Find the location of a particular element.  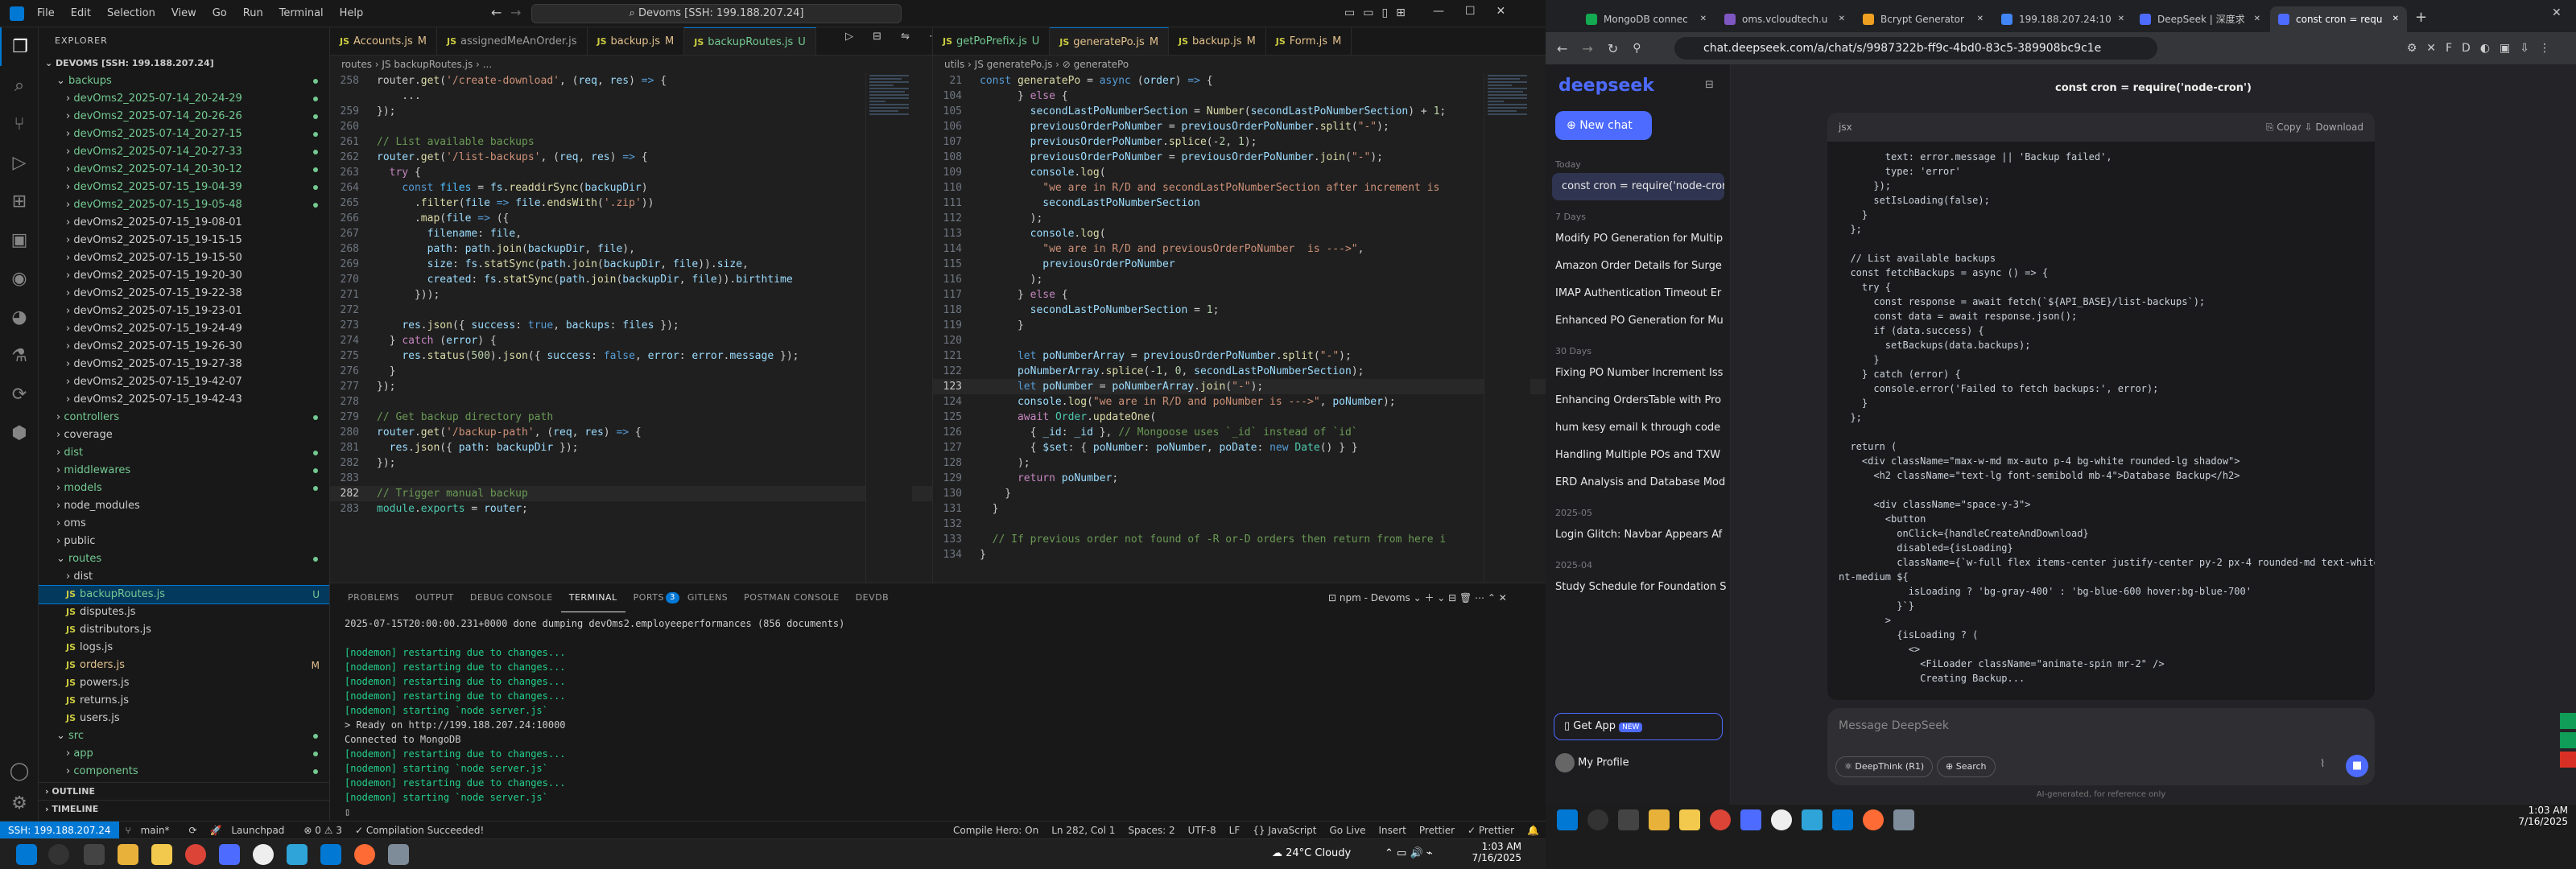

tree-item-js: JS returns.js is located at coordinates (184, 701).